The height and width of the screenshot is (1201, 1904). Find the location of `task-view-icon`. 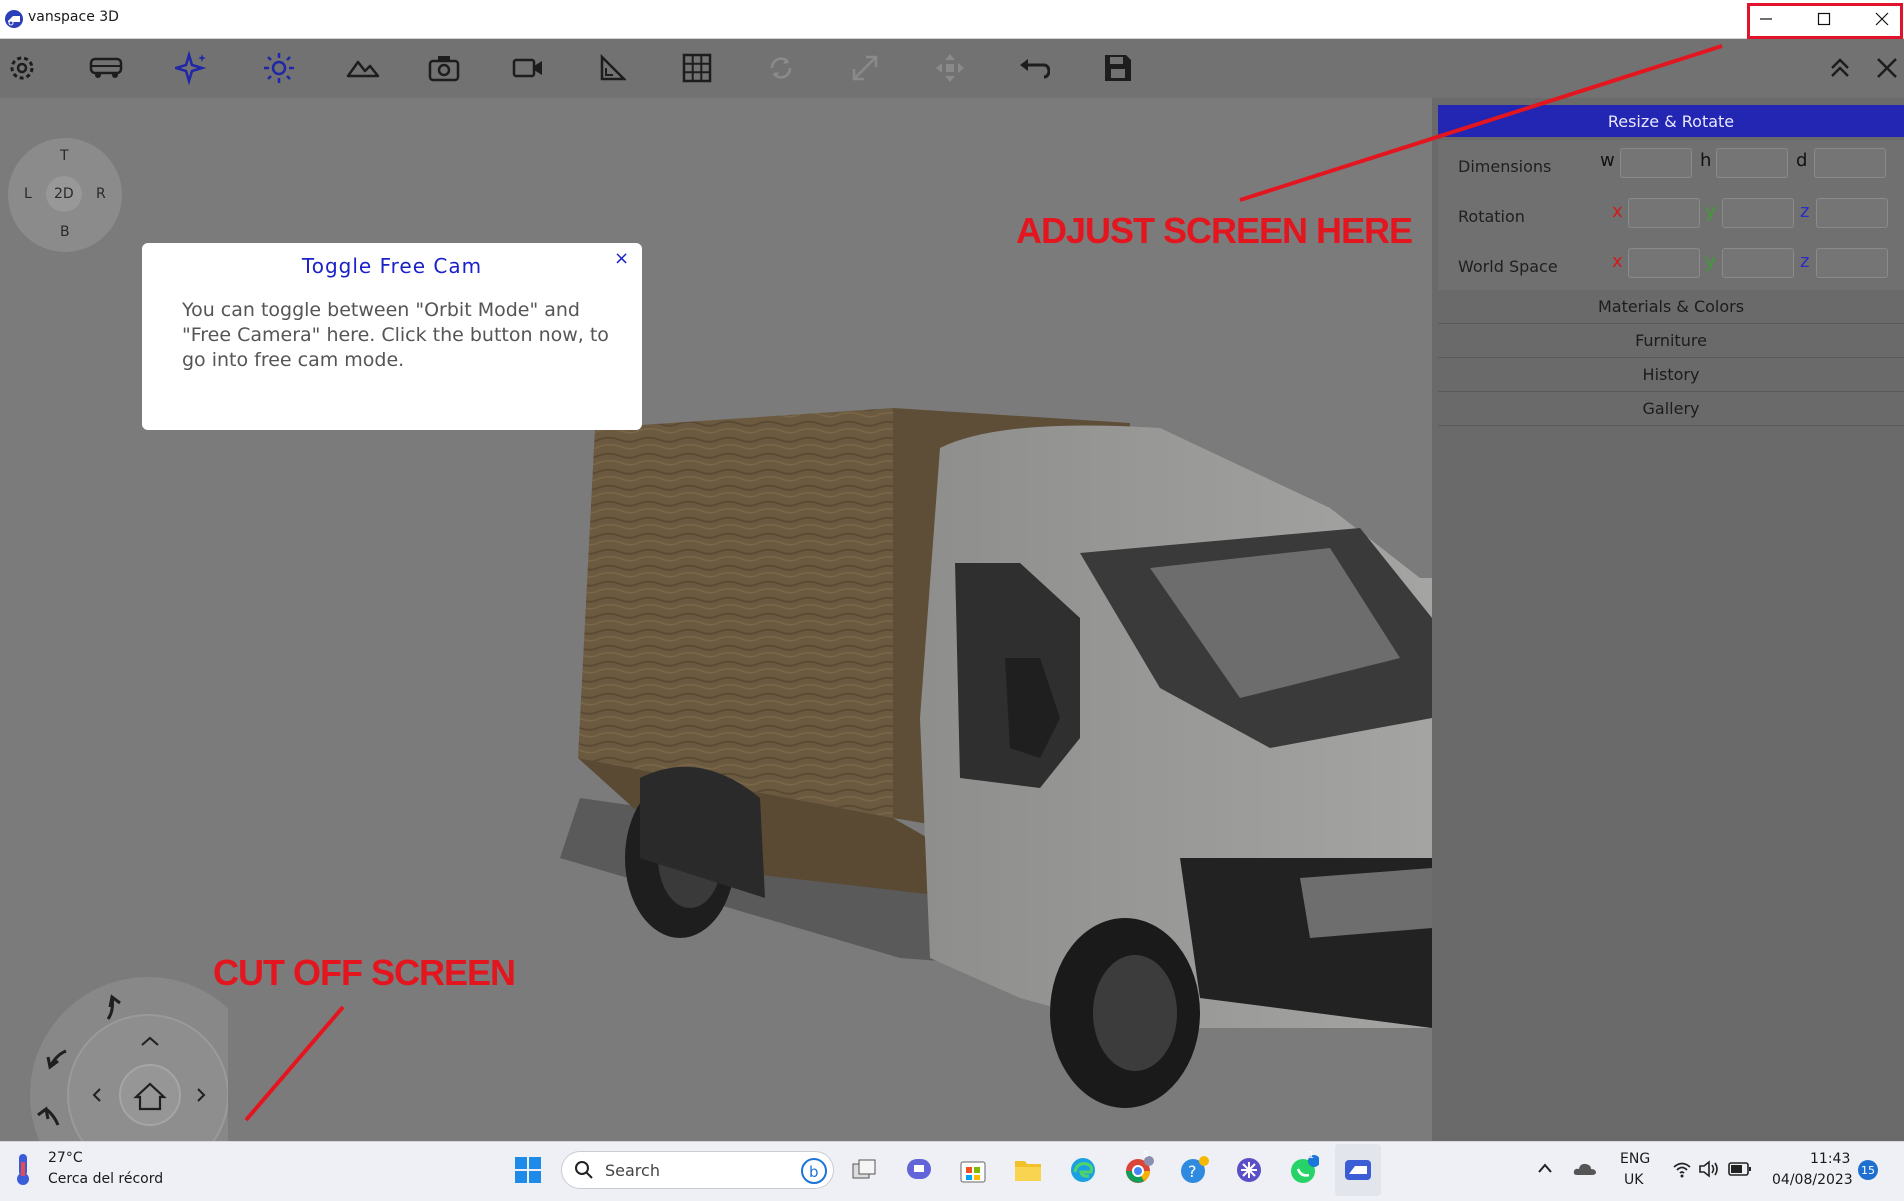

task-view-icon is located at coordinates (864, 1170).